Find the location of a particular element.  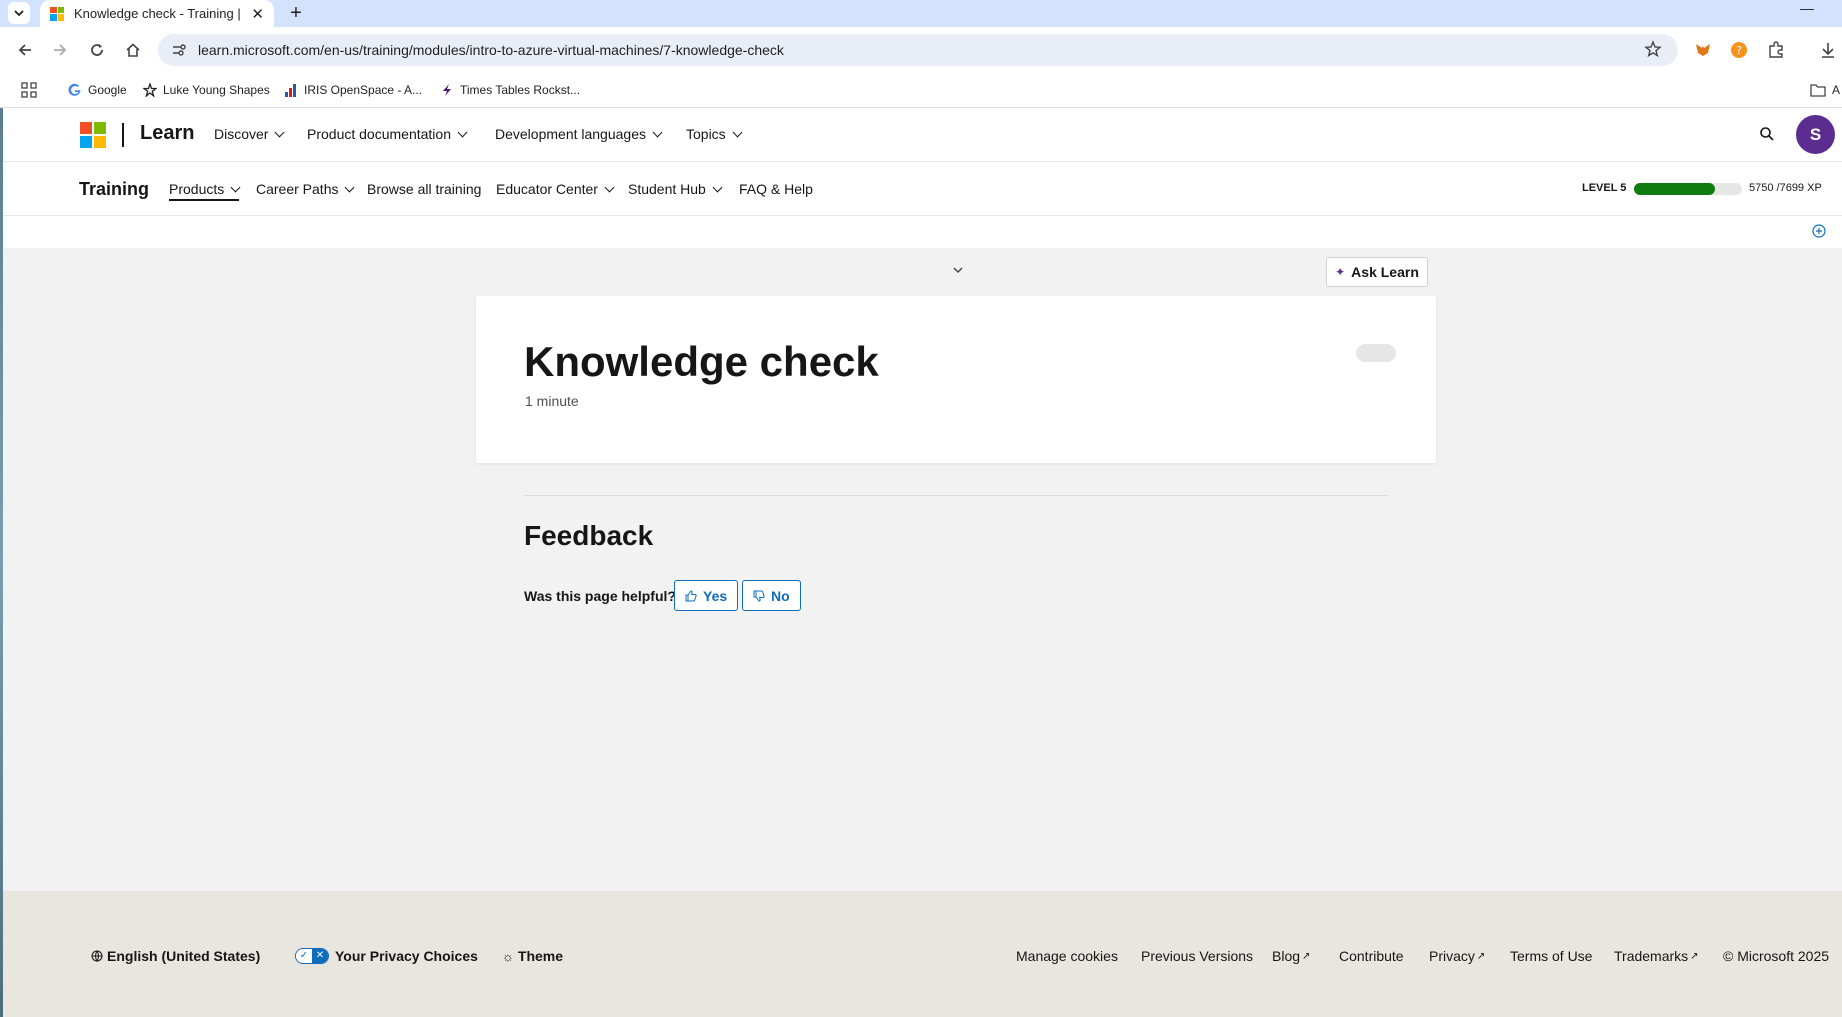

status-pill is located at coordinates (1376, 353).